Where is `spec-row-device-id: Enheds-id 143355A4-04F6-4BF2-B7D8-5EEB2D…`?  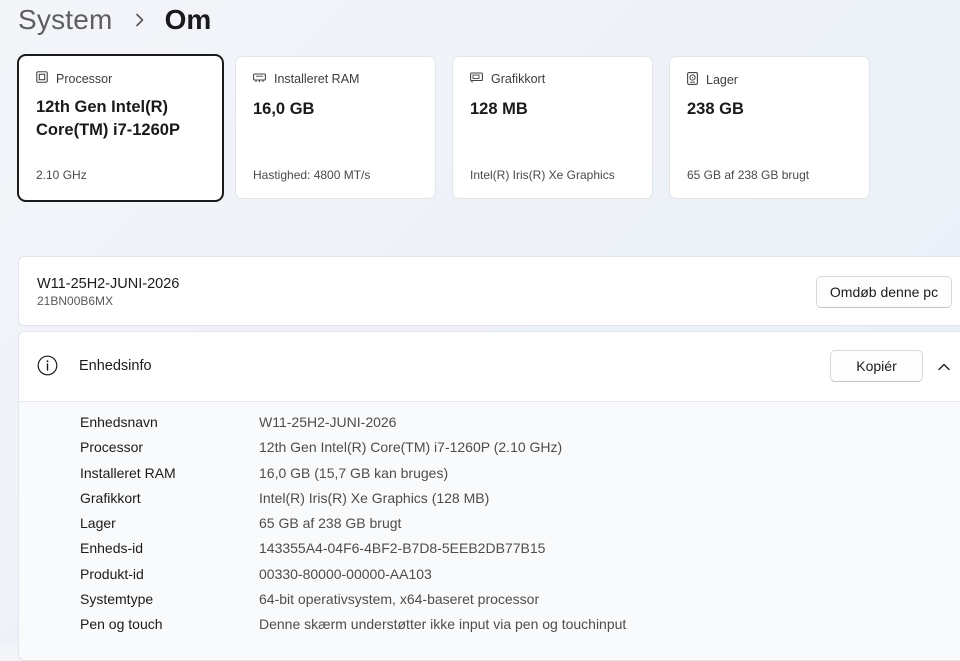 spec-row-device-id: Enheds-id 143355A4-04F6-4BF2-B7D8-5EEB2D… is located at coordinates (489, 548).